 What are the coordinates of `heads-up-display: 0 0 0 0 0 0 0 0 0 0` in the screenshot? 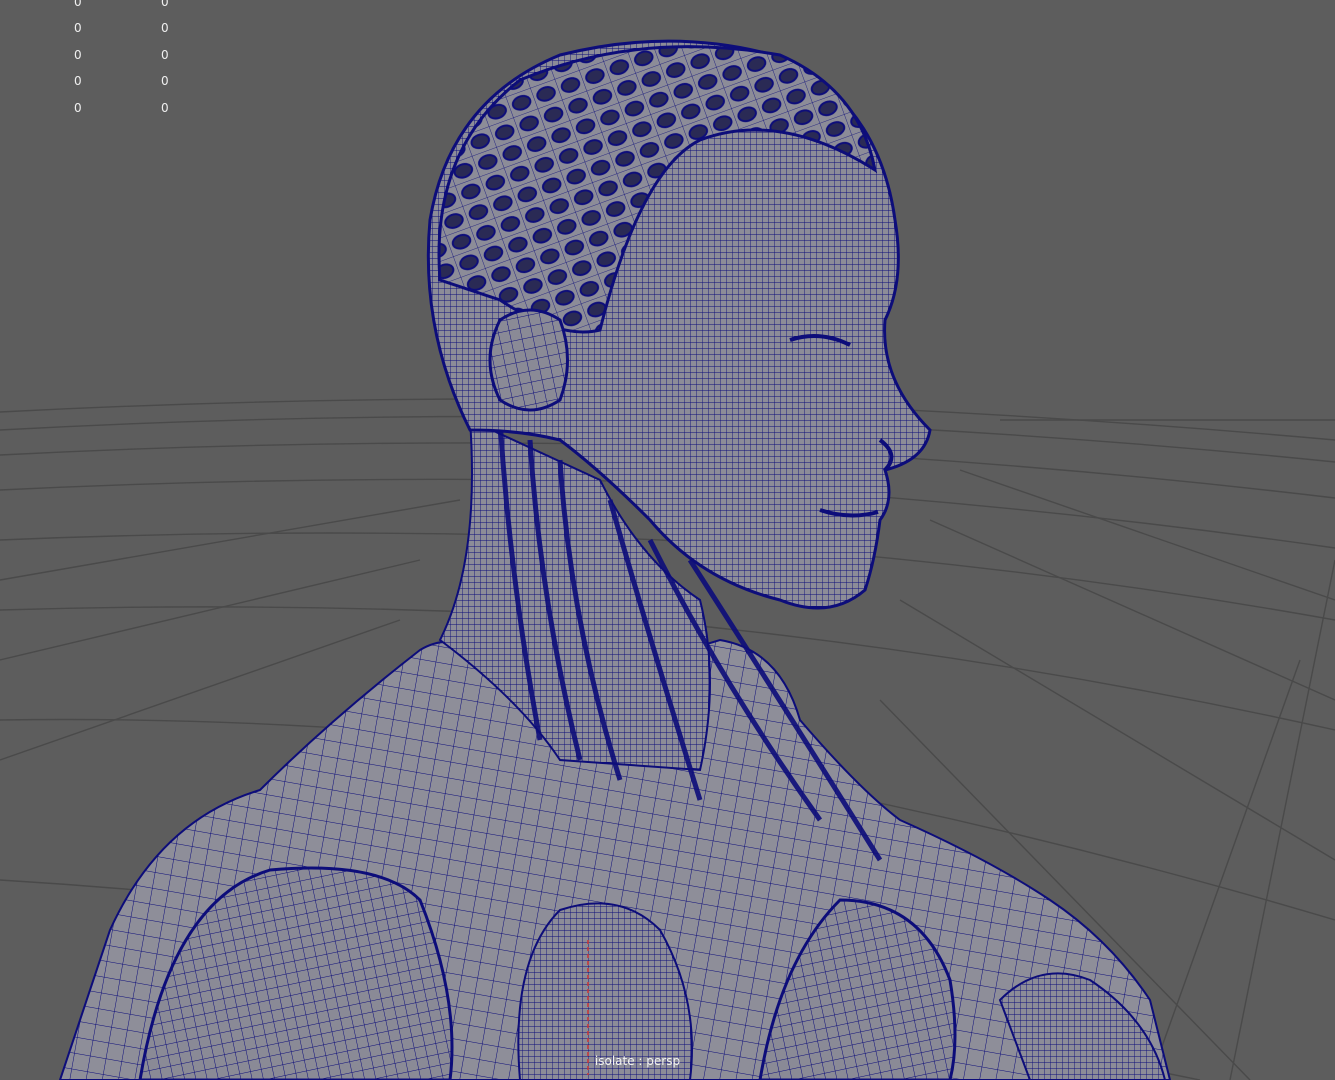 It's located at (110, 60).